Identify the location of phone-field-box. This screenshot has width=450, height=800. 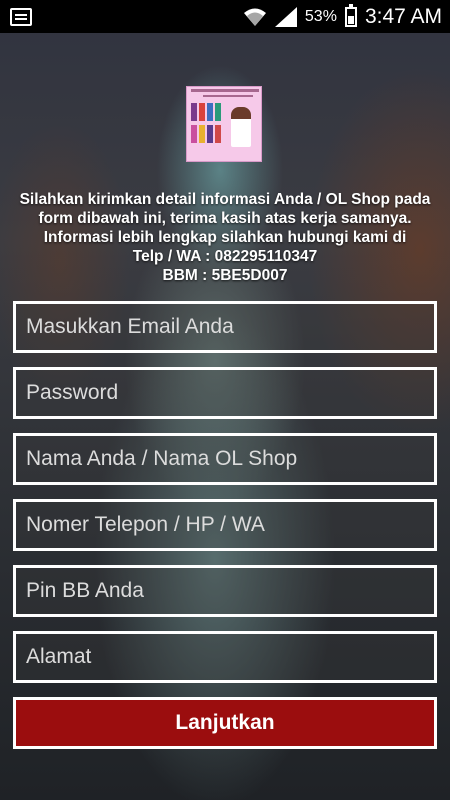
(225, 525).